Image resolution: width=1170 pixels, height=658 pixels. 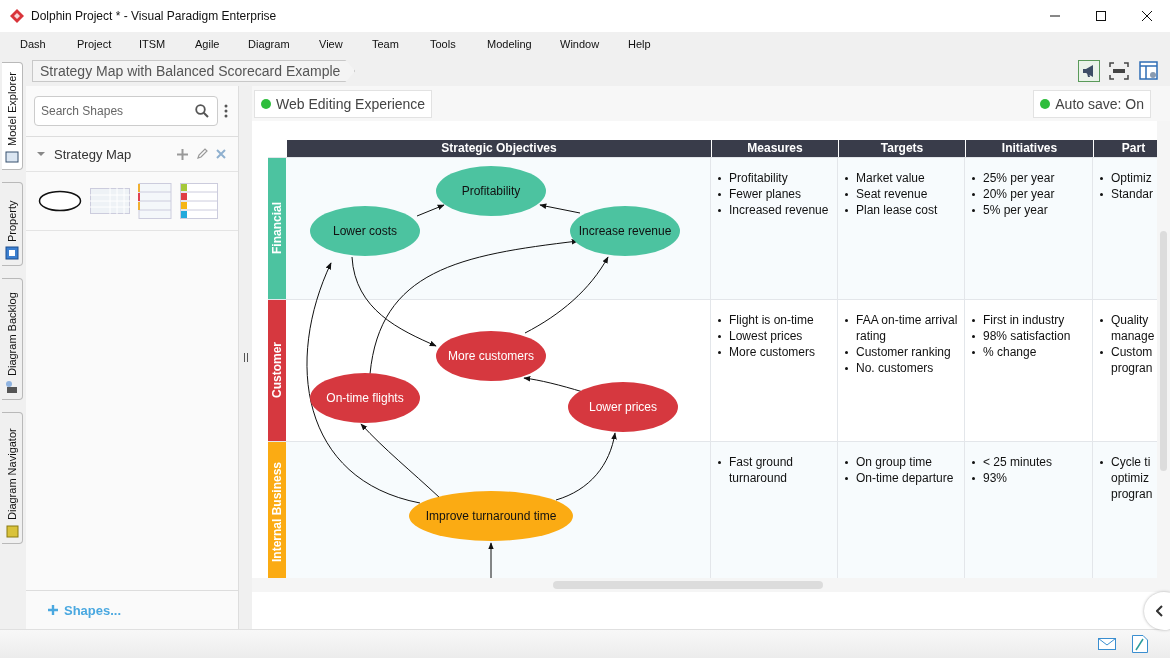 I want to click on web-editing-label: Web Editing Experience, so click(x=351, y=103).